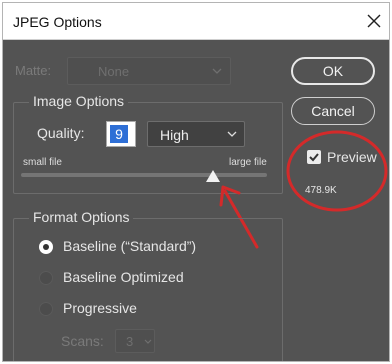  What do you see at coordinates (196, 134) in the screenshot?
I see `quality-preset-select: High` at bounding box center [196, 134].